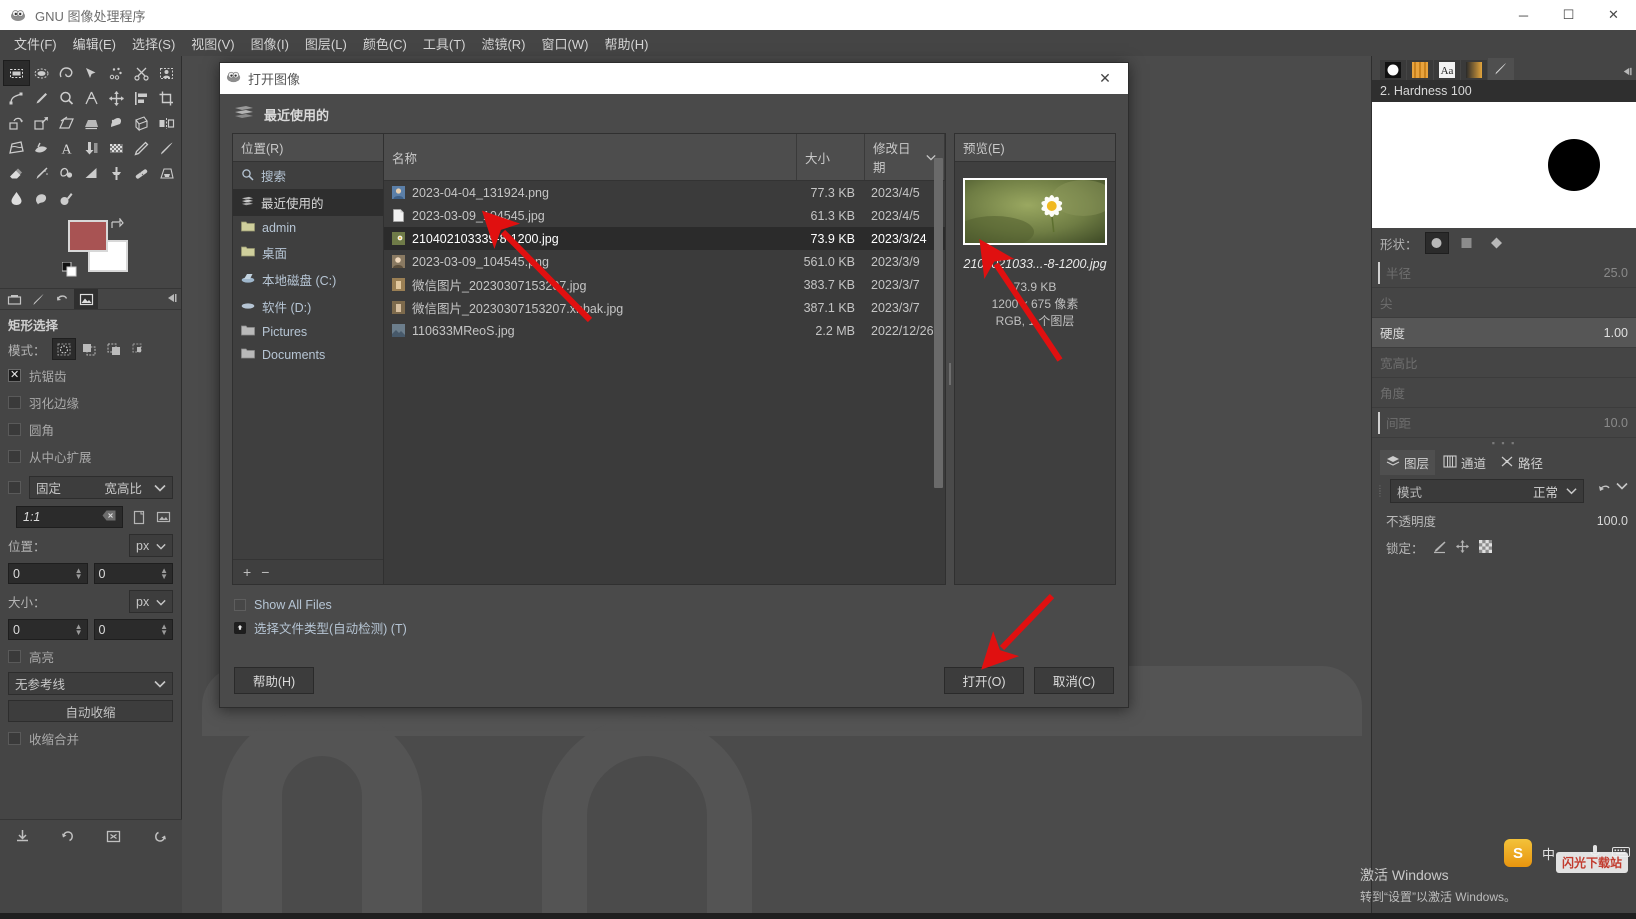  What do you see at coordinates (151, 545) in the screenshot?
I see `position-unit-combo: px` at bounding box center [151, 545].